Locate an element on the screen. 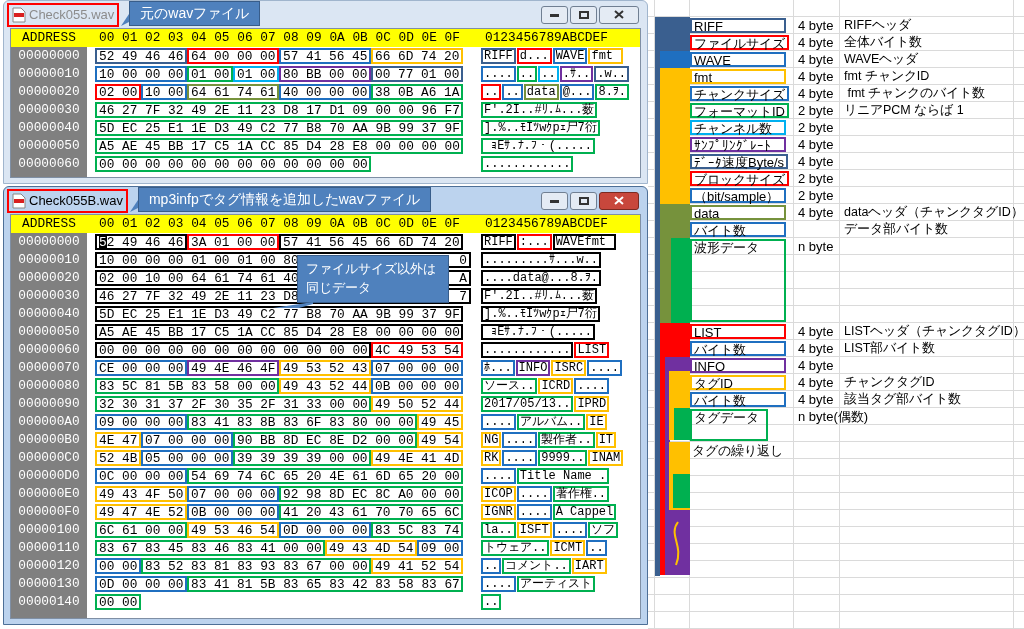  field-label: （bit/sample） is located at coordinates (738, 195).